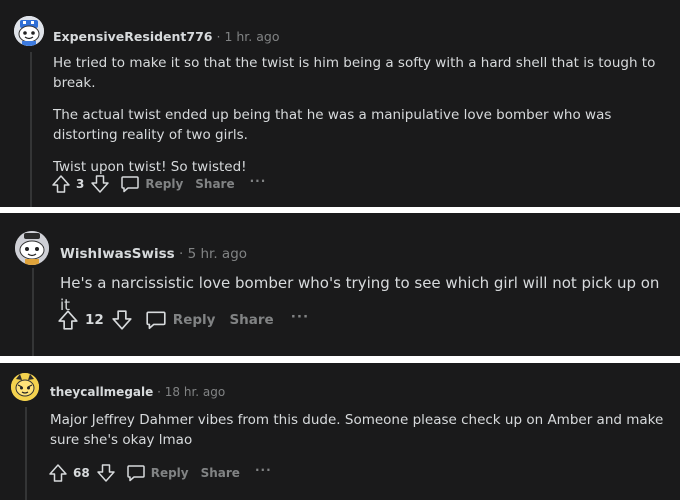 Image resolution: width=680 pixels, height=500 pixels. What do you see at coordinates (251, 36) in the screenshot?
I see `timestamp: 1 hr. ago` at bounding box center [251, 36].